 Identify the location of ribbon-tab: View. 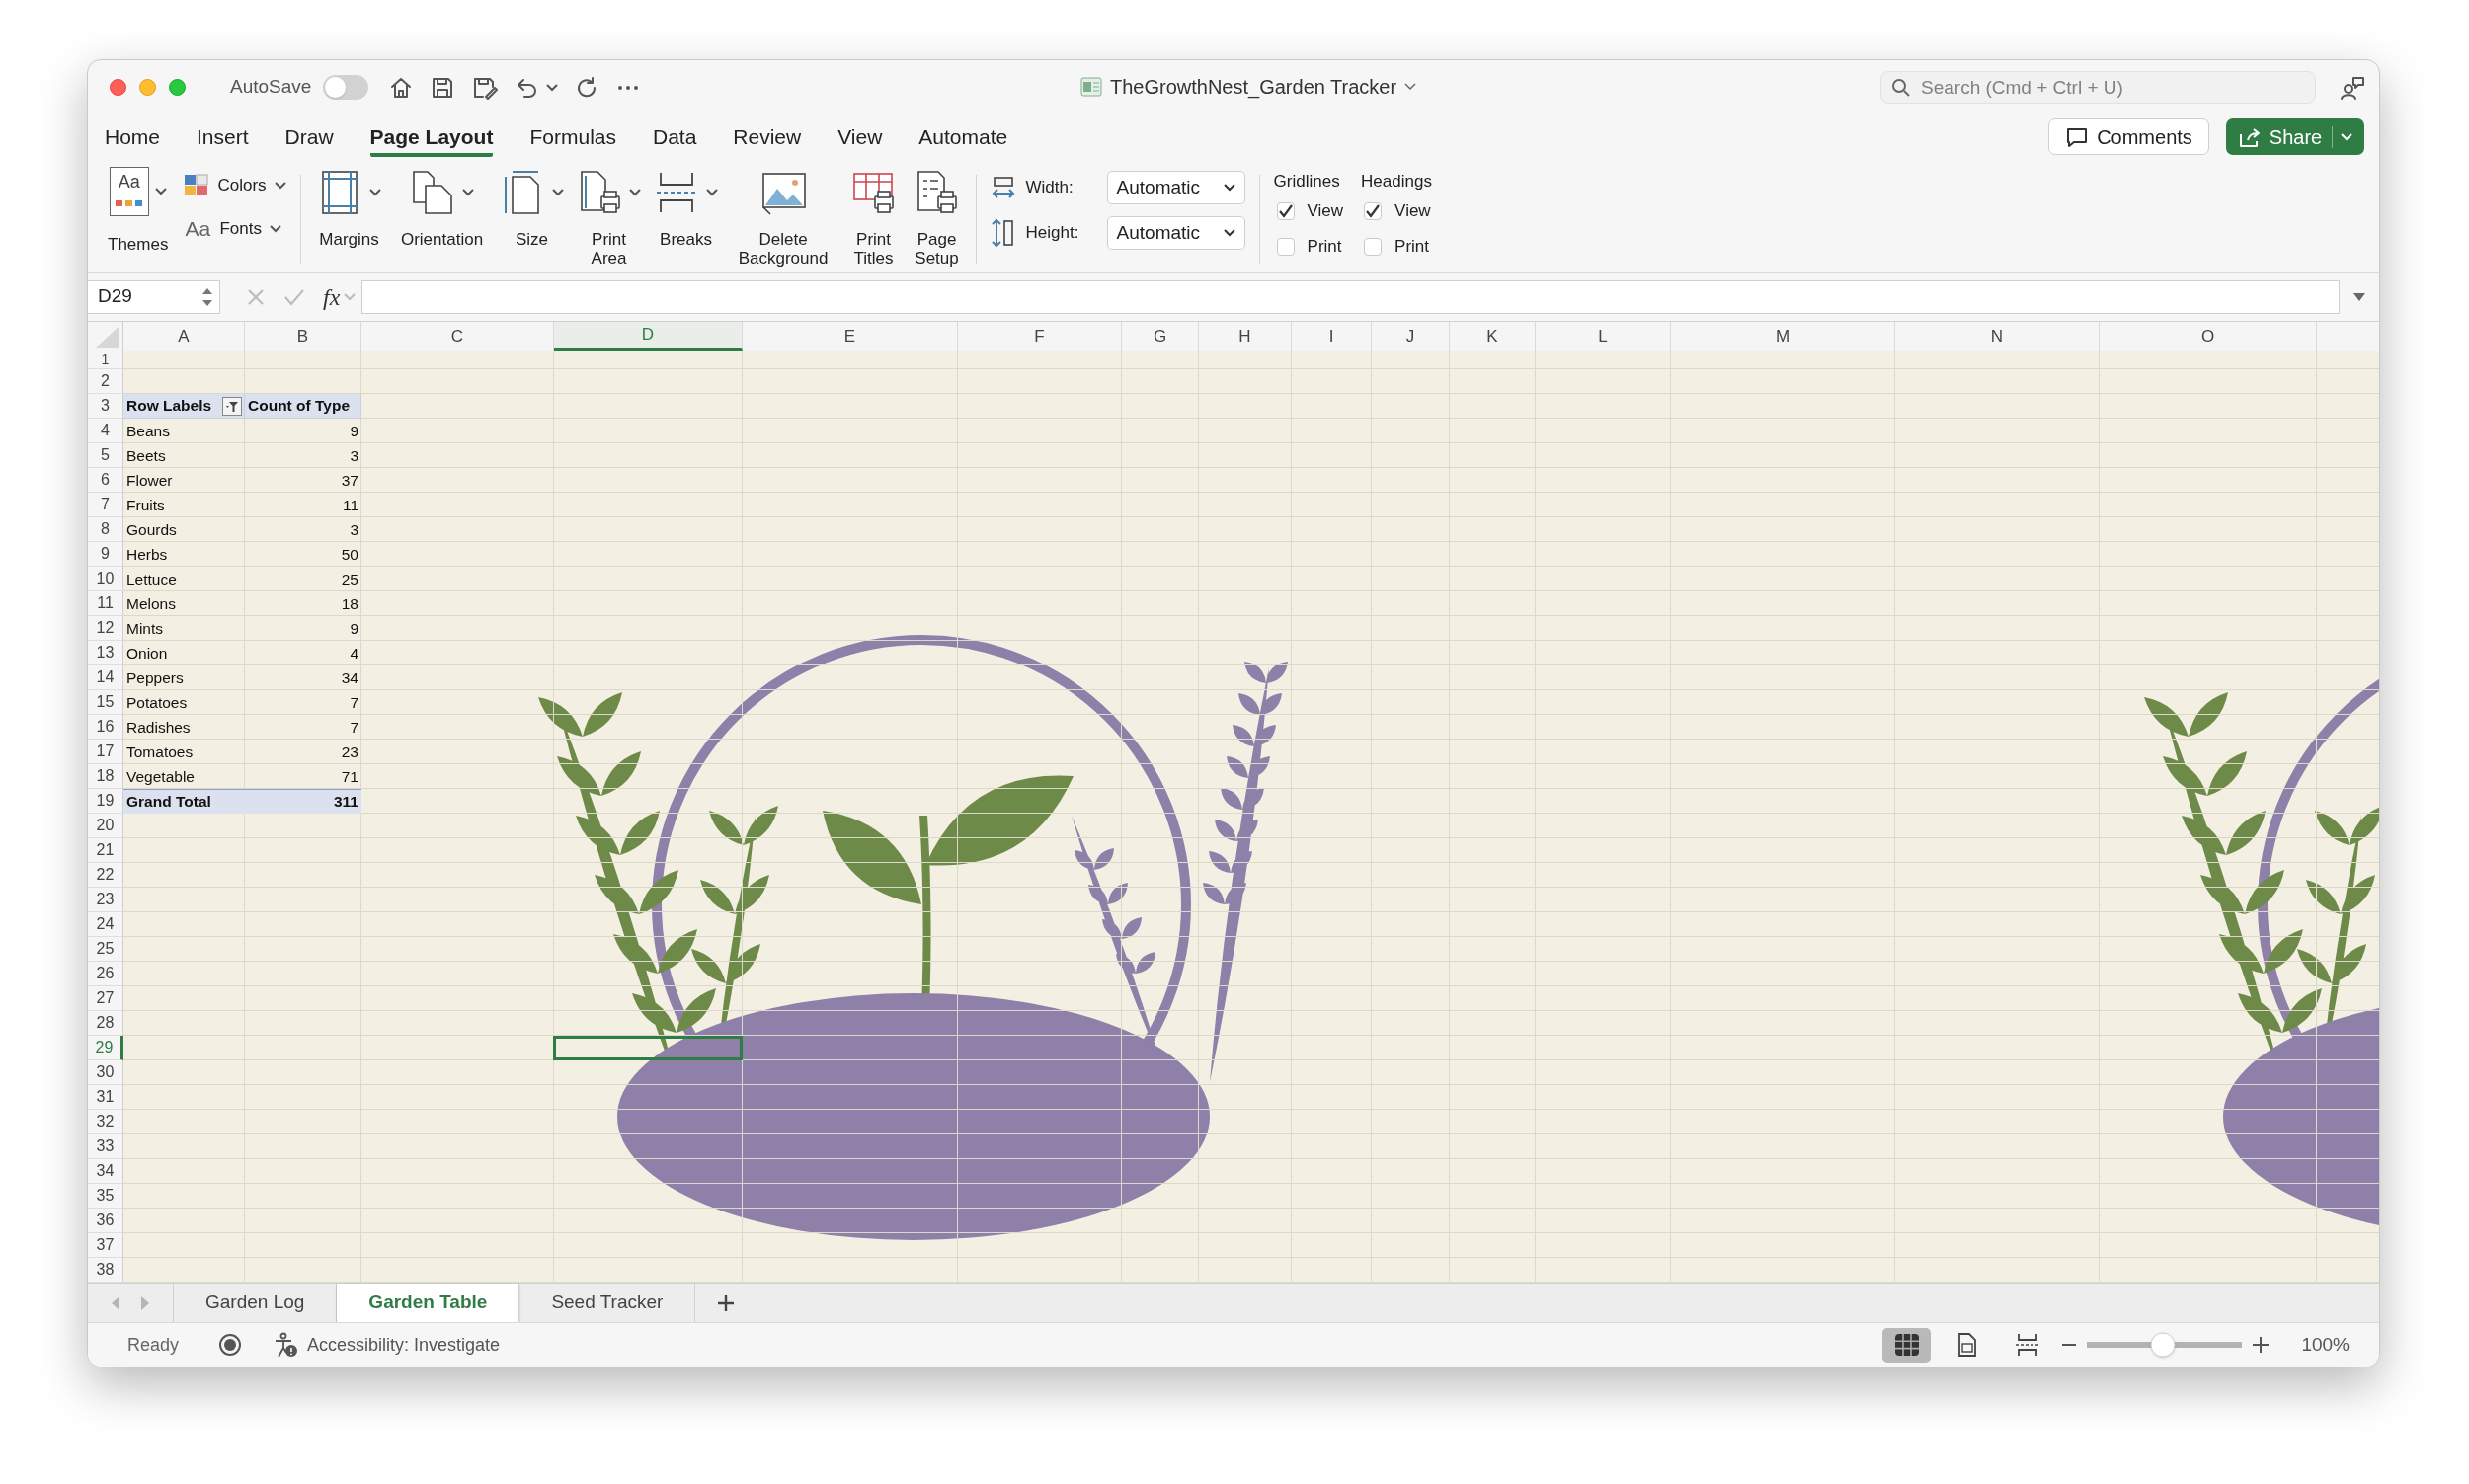
(860, 137).